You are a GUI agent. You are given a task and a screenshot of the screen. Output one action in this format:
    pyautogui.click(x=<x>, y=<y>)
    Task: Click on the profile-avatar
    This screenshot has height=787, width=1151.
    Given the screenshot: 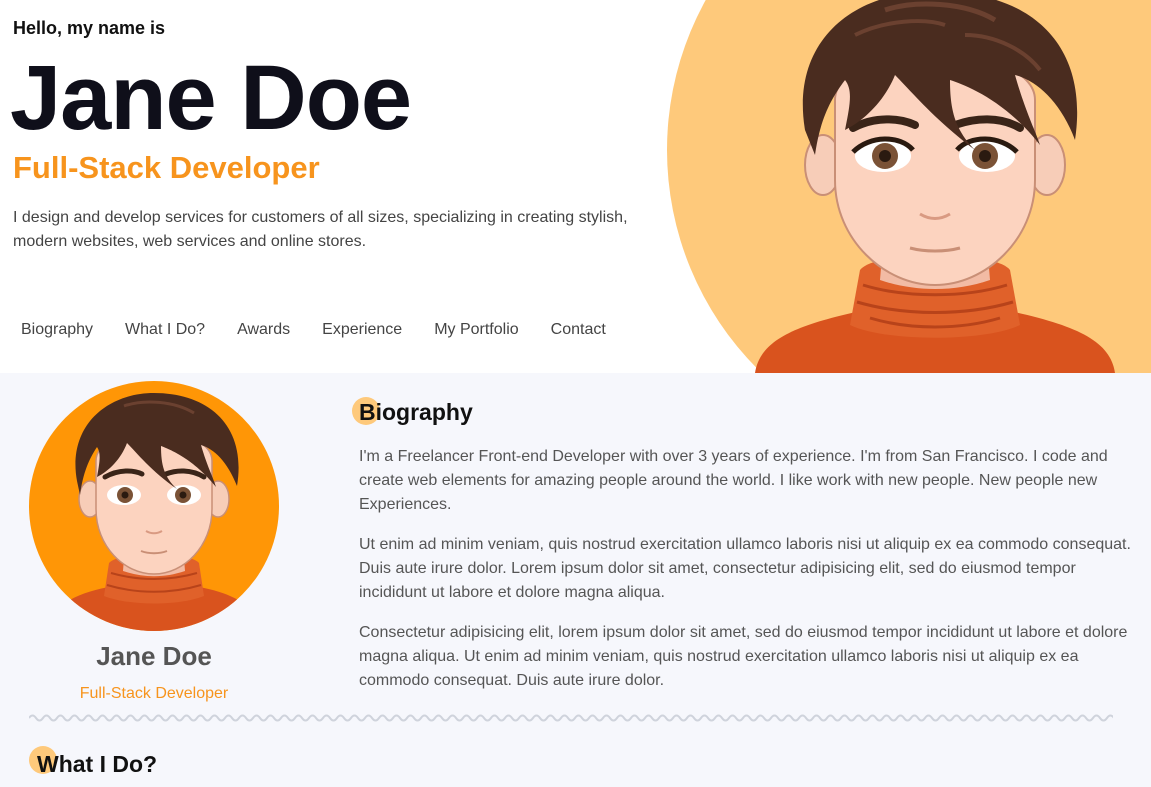 What is the action you would take?
    pyautogui.click(x=154, y=506)
    